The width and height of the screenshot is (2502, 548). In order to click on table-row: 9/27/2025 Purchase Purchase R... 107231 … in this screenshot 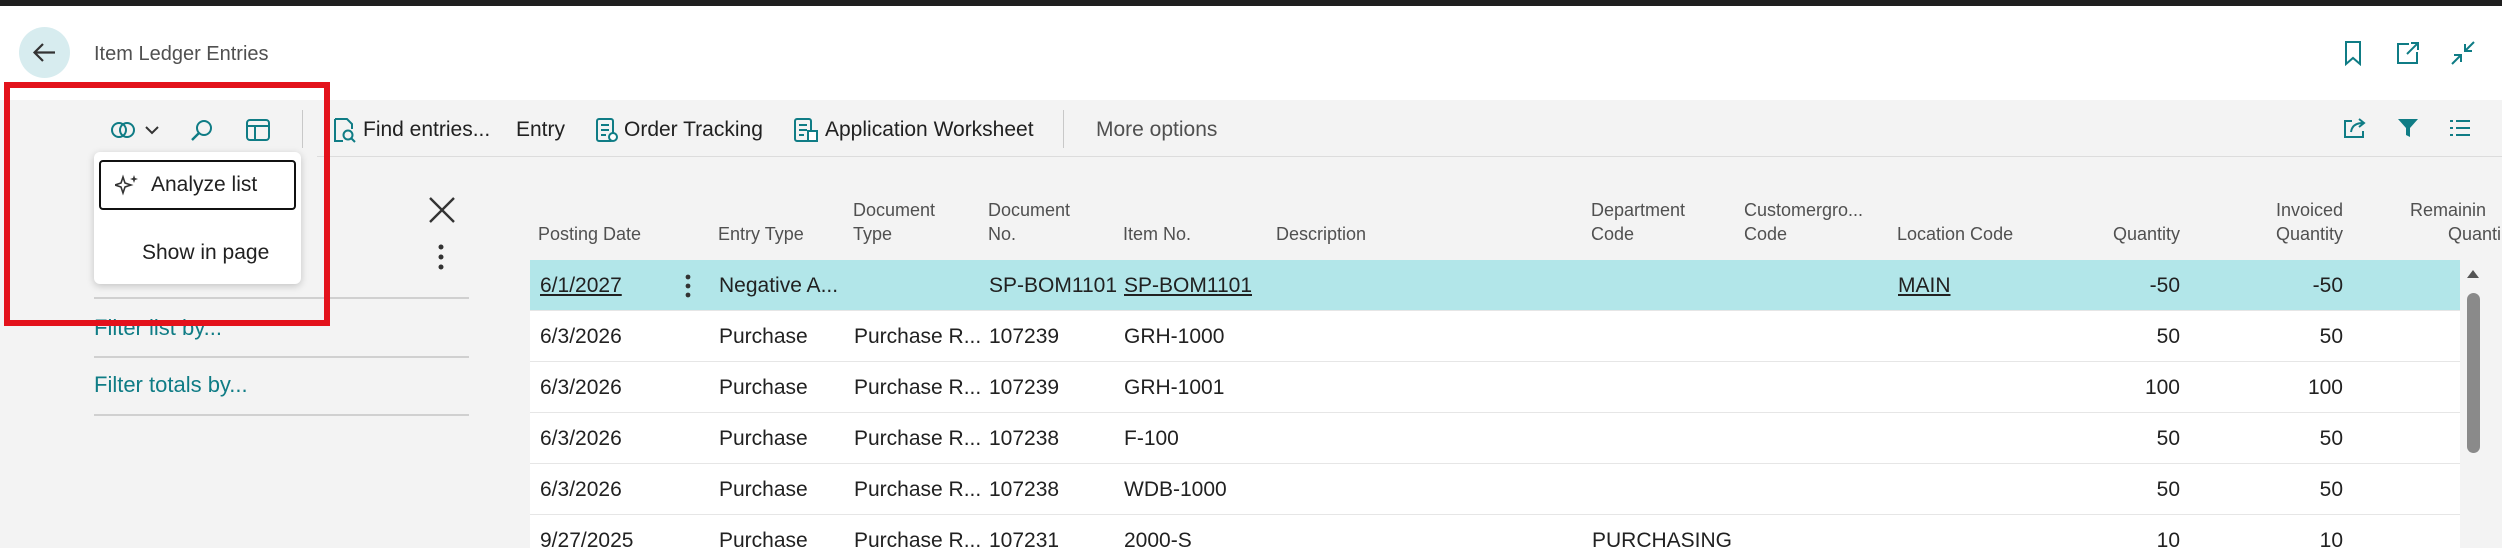, I will do `click(1495, 531)`.